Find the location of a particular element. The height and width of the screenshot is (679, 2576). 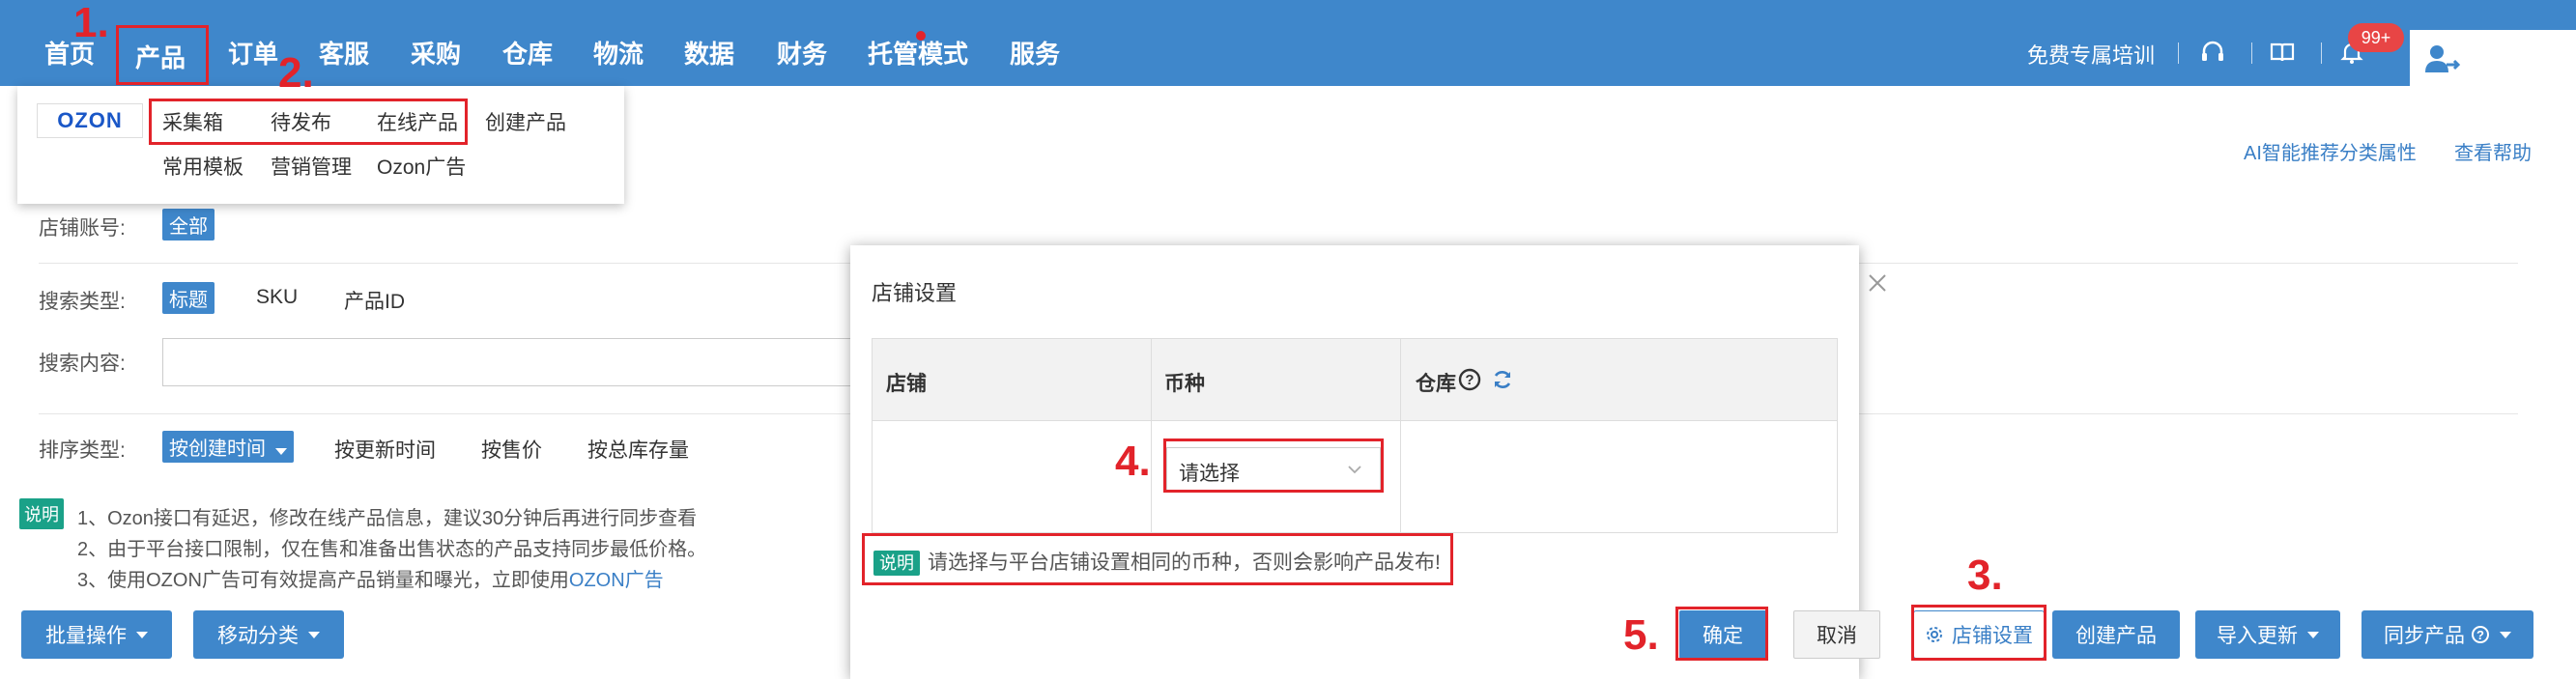

sort-by-stock: 按总库存量 is located at coordinates (638, 449).